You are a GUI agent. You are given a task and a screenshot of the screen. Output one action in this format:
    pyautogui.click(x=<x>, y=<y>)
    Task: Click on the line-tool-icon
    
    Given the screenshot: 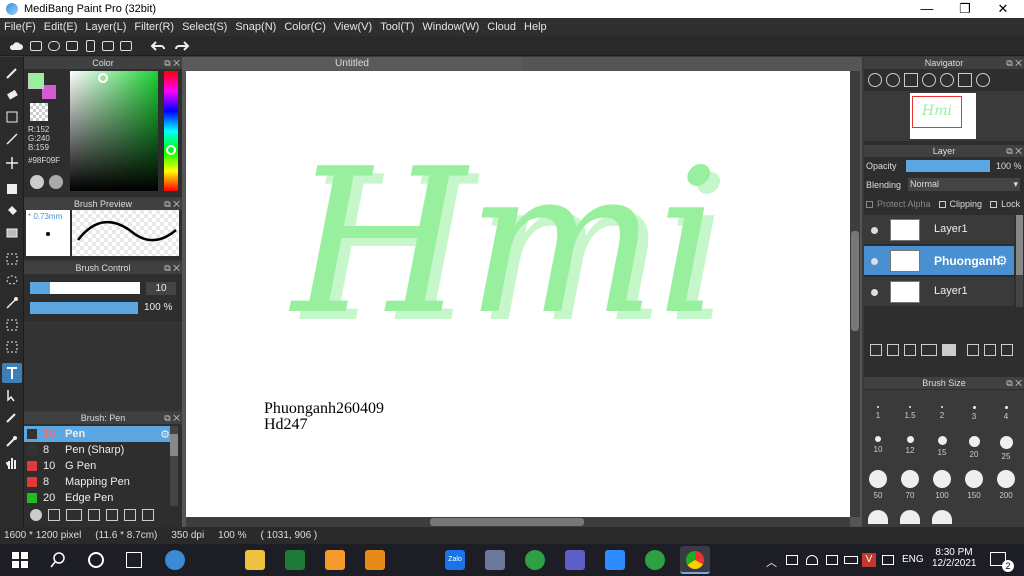 What is the action you would take?
    pyautogui.click(x=12, y=139)
    